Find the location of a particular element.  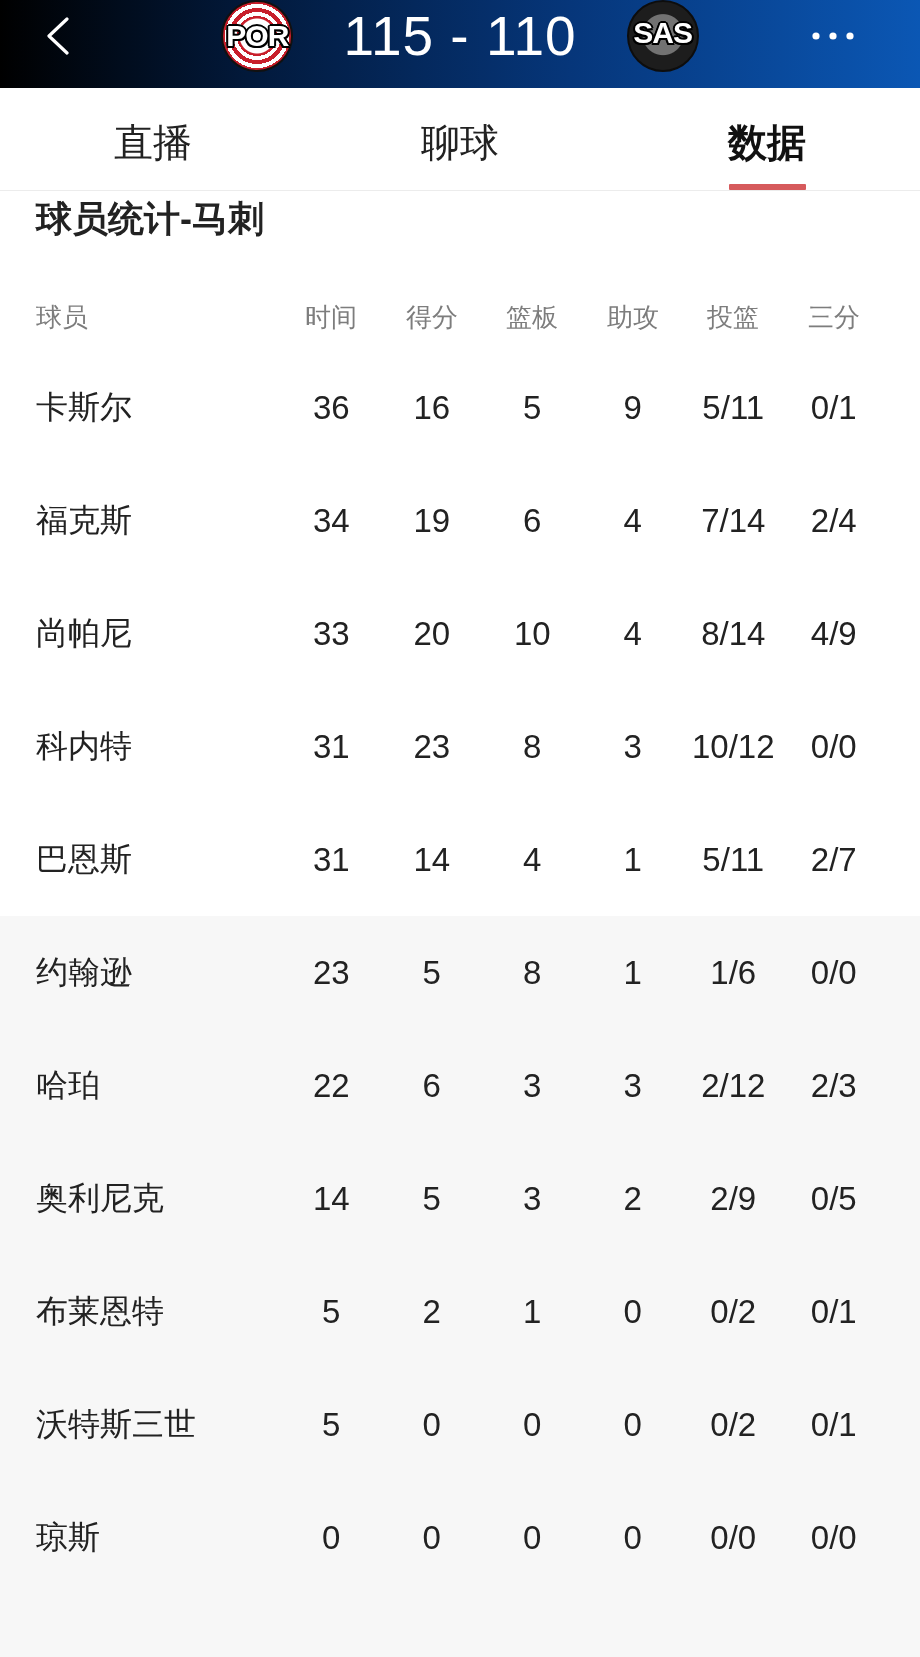

table-cell: 20 is located at coordinates (432, 633).